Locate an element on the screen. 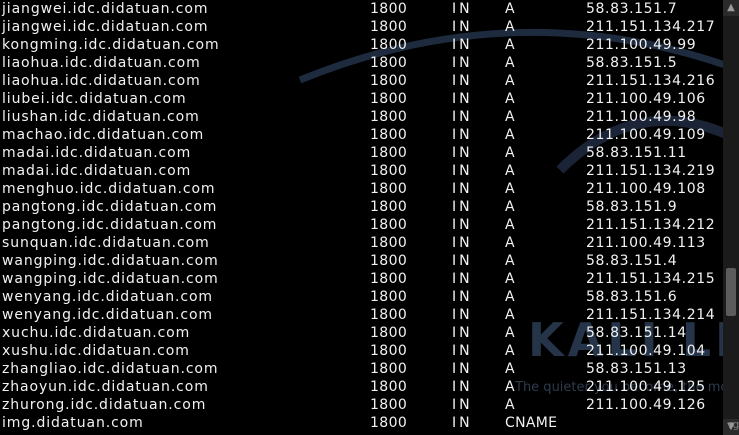 The image size is (739, 435). record-host: xuchu.idc.didatuan.com is located at coordinates (96, 333).